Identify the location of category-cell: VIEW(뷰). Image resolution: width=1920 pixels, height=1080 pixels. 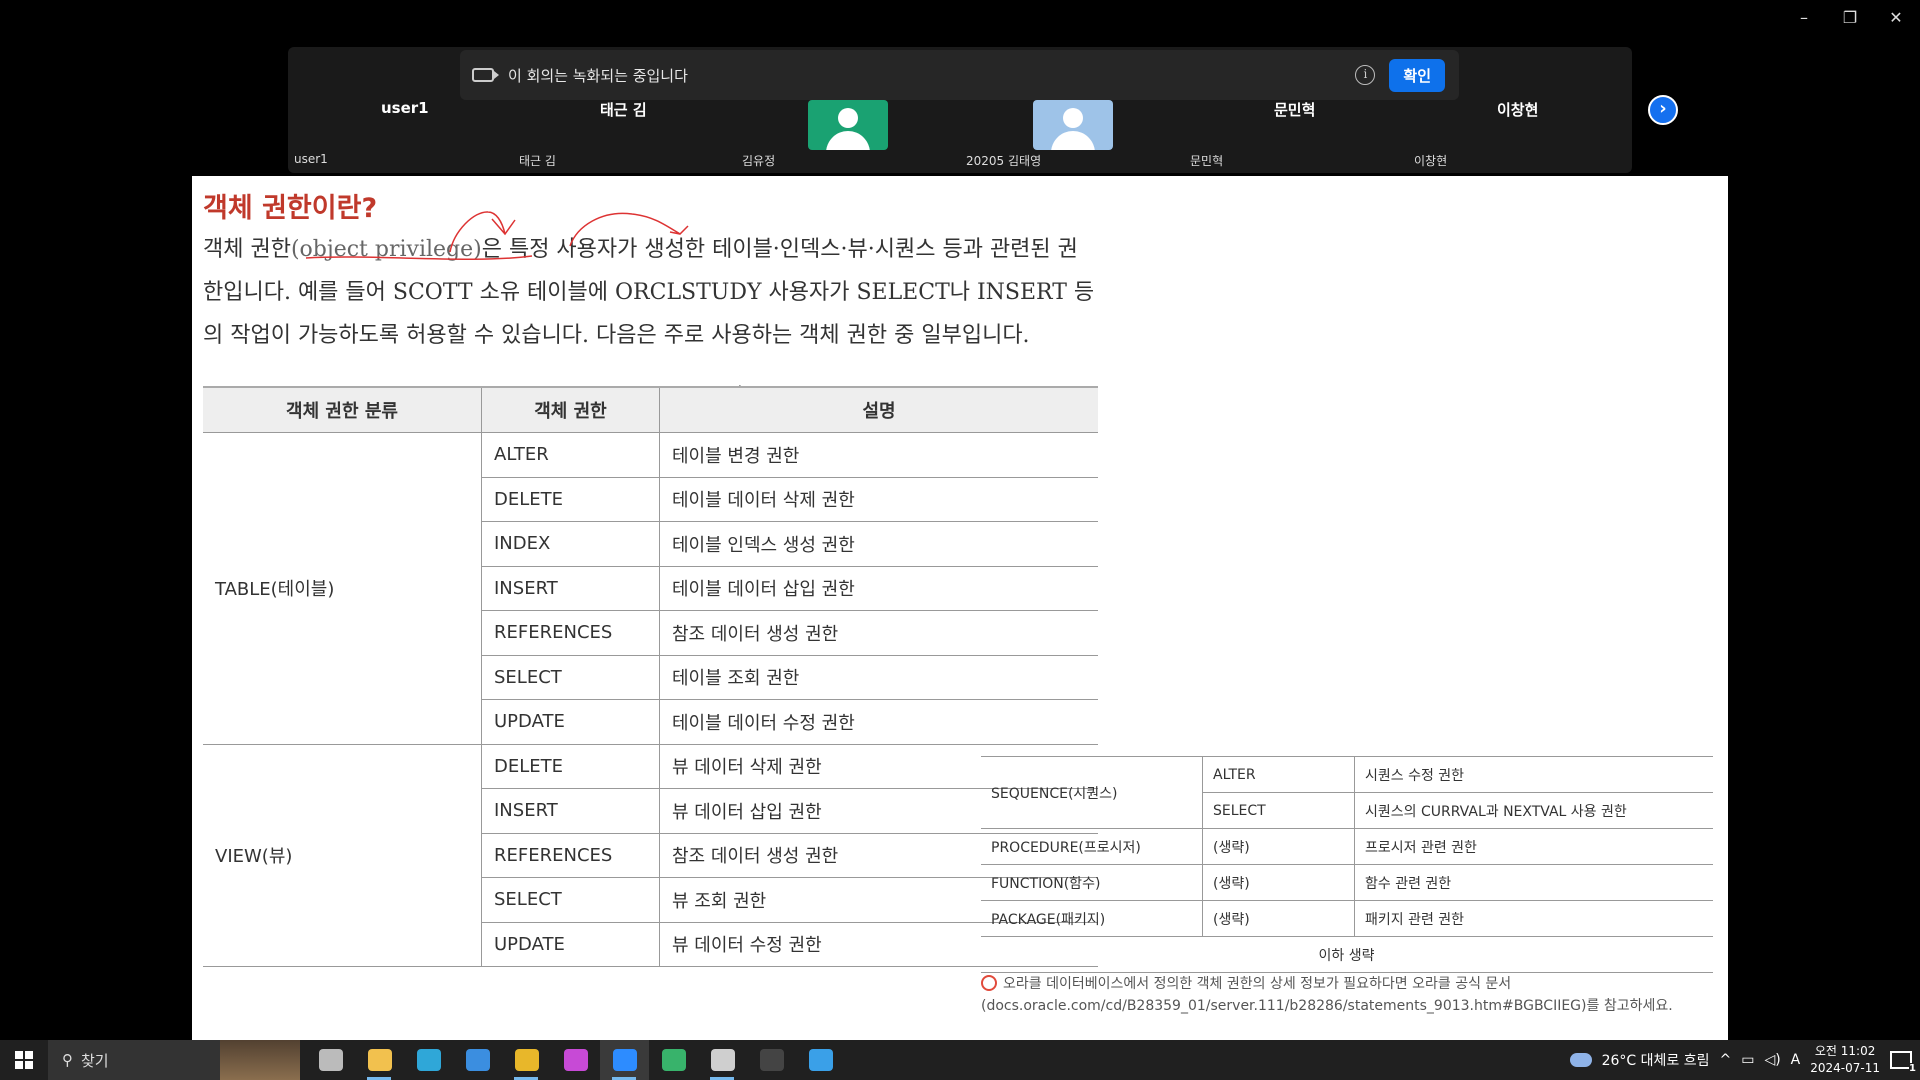
(342, 855).